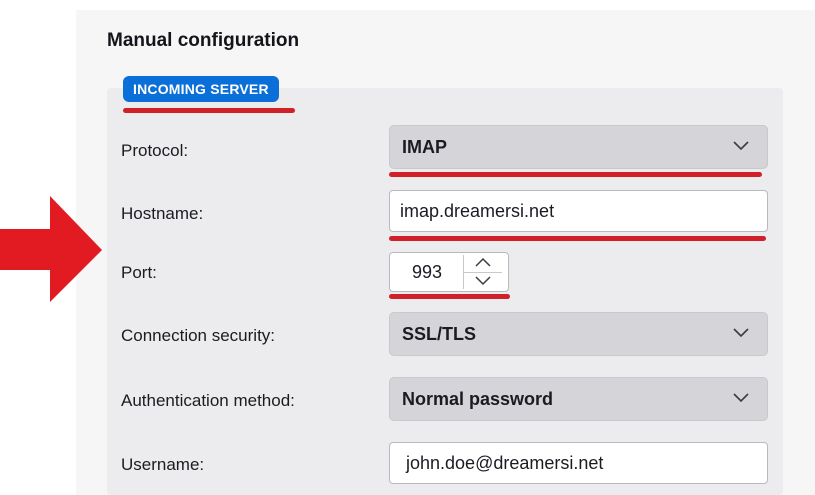 Image resolution: width=815 pixels, height=495 pixels. What do you see at coordinates (201, 89) in the screenshot?
I see `incoming-server-legend: INCOMING SERVER` at bounding box center [201, 89].